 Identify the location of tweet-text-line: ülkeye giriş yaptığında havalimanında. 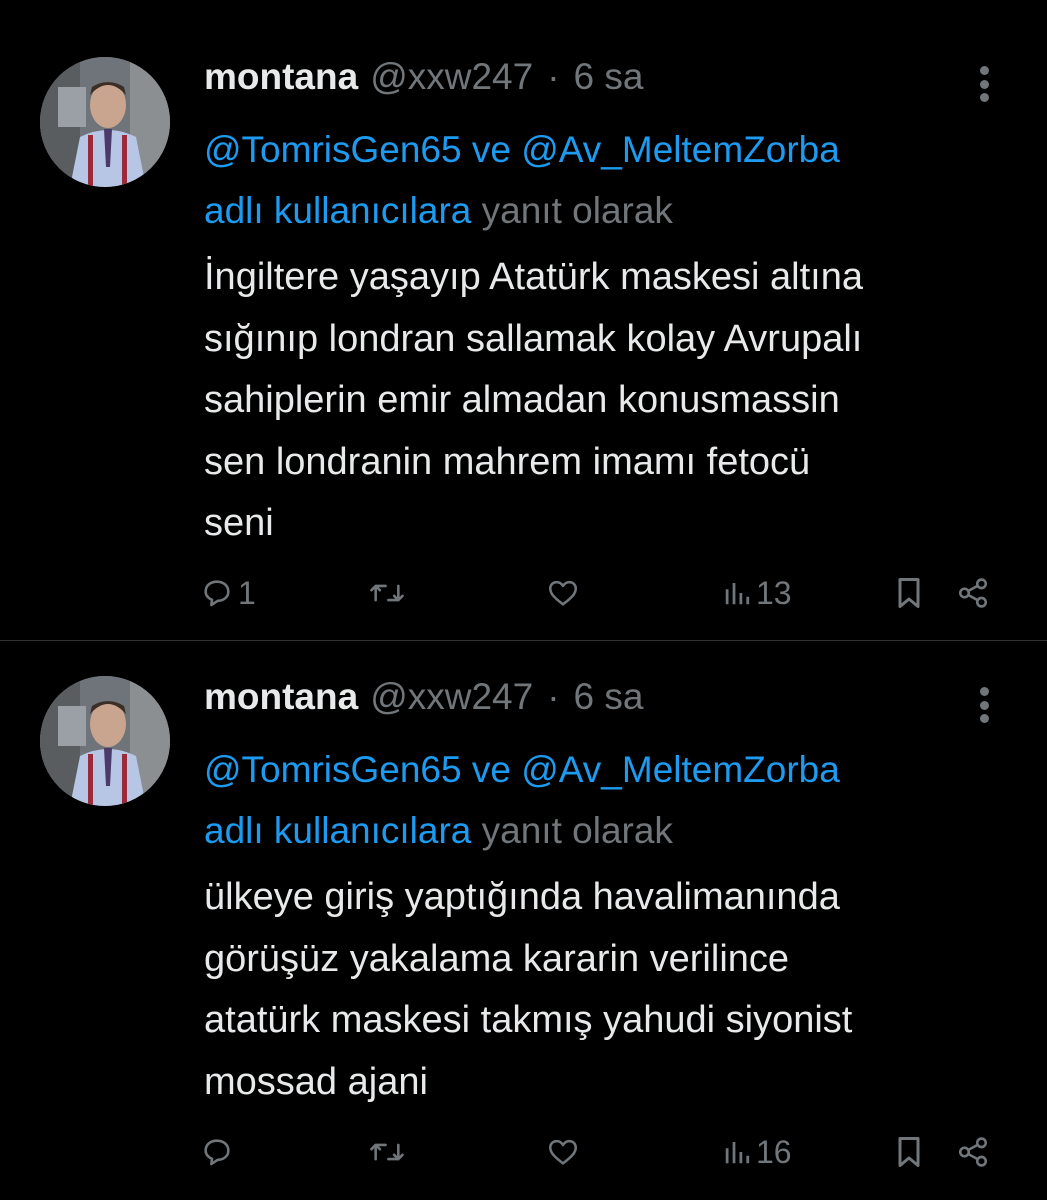
(522, 897).